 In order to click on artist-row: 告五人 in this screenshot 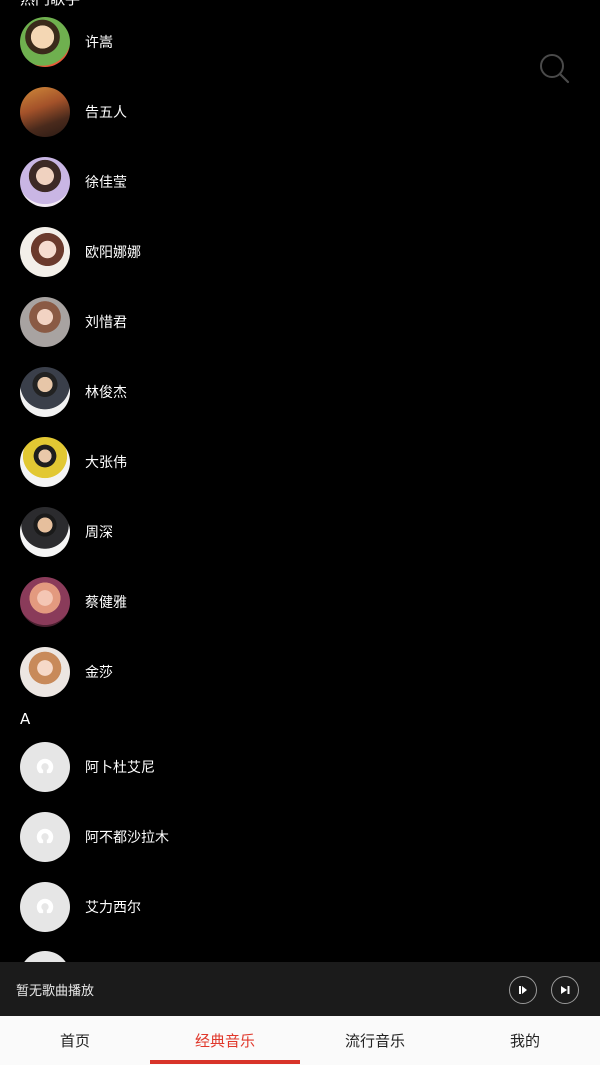, I will do `click(300, 112)`.